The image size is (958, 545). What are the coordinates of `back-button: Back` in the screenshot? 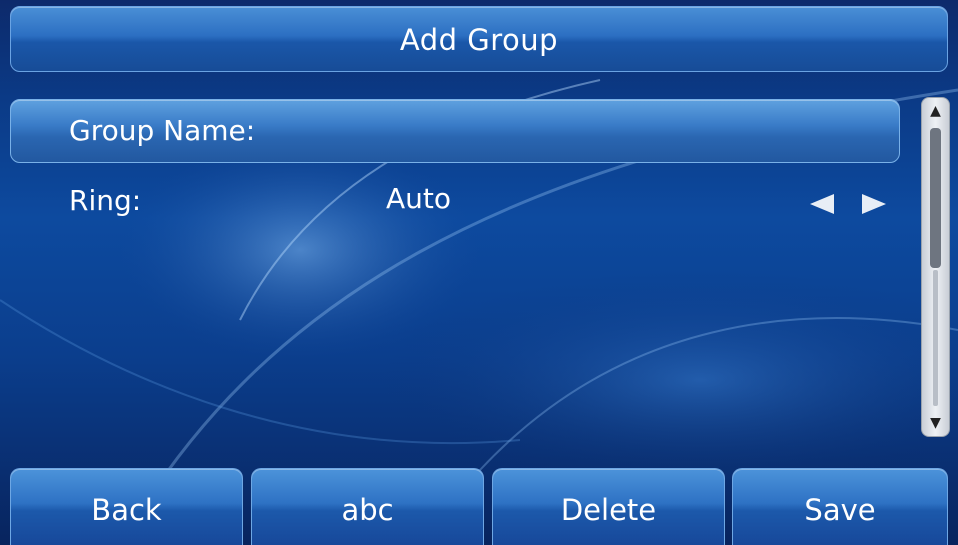 It's located at (126, 506).